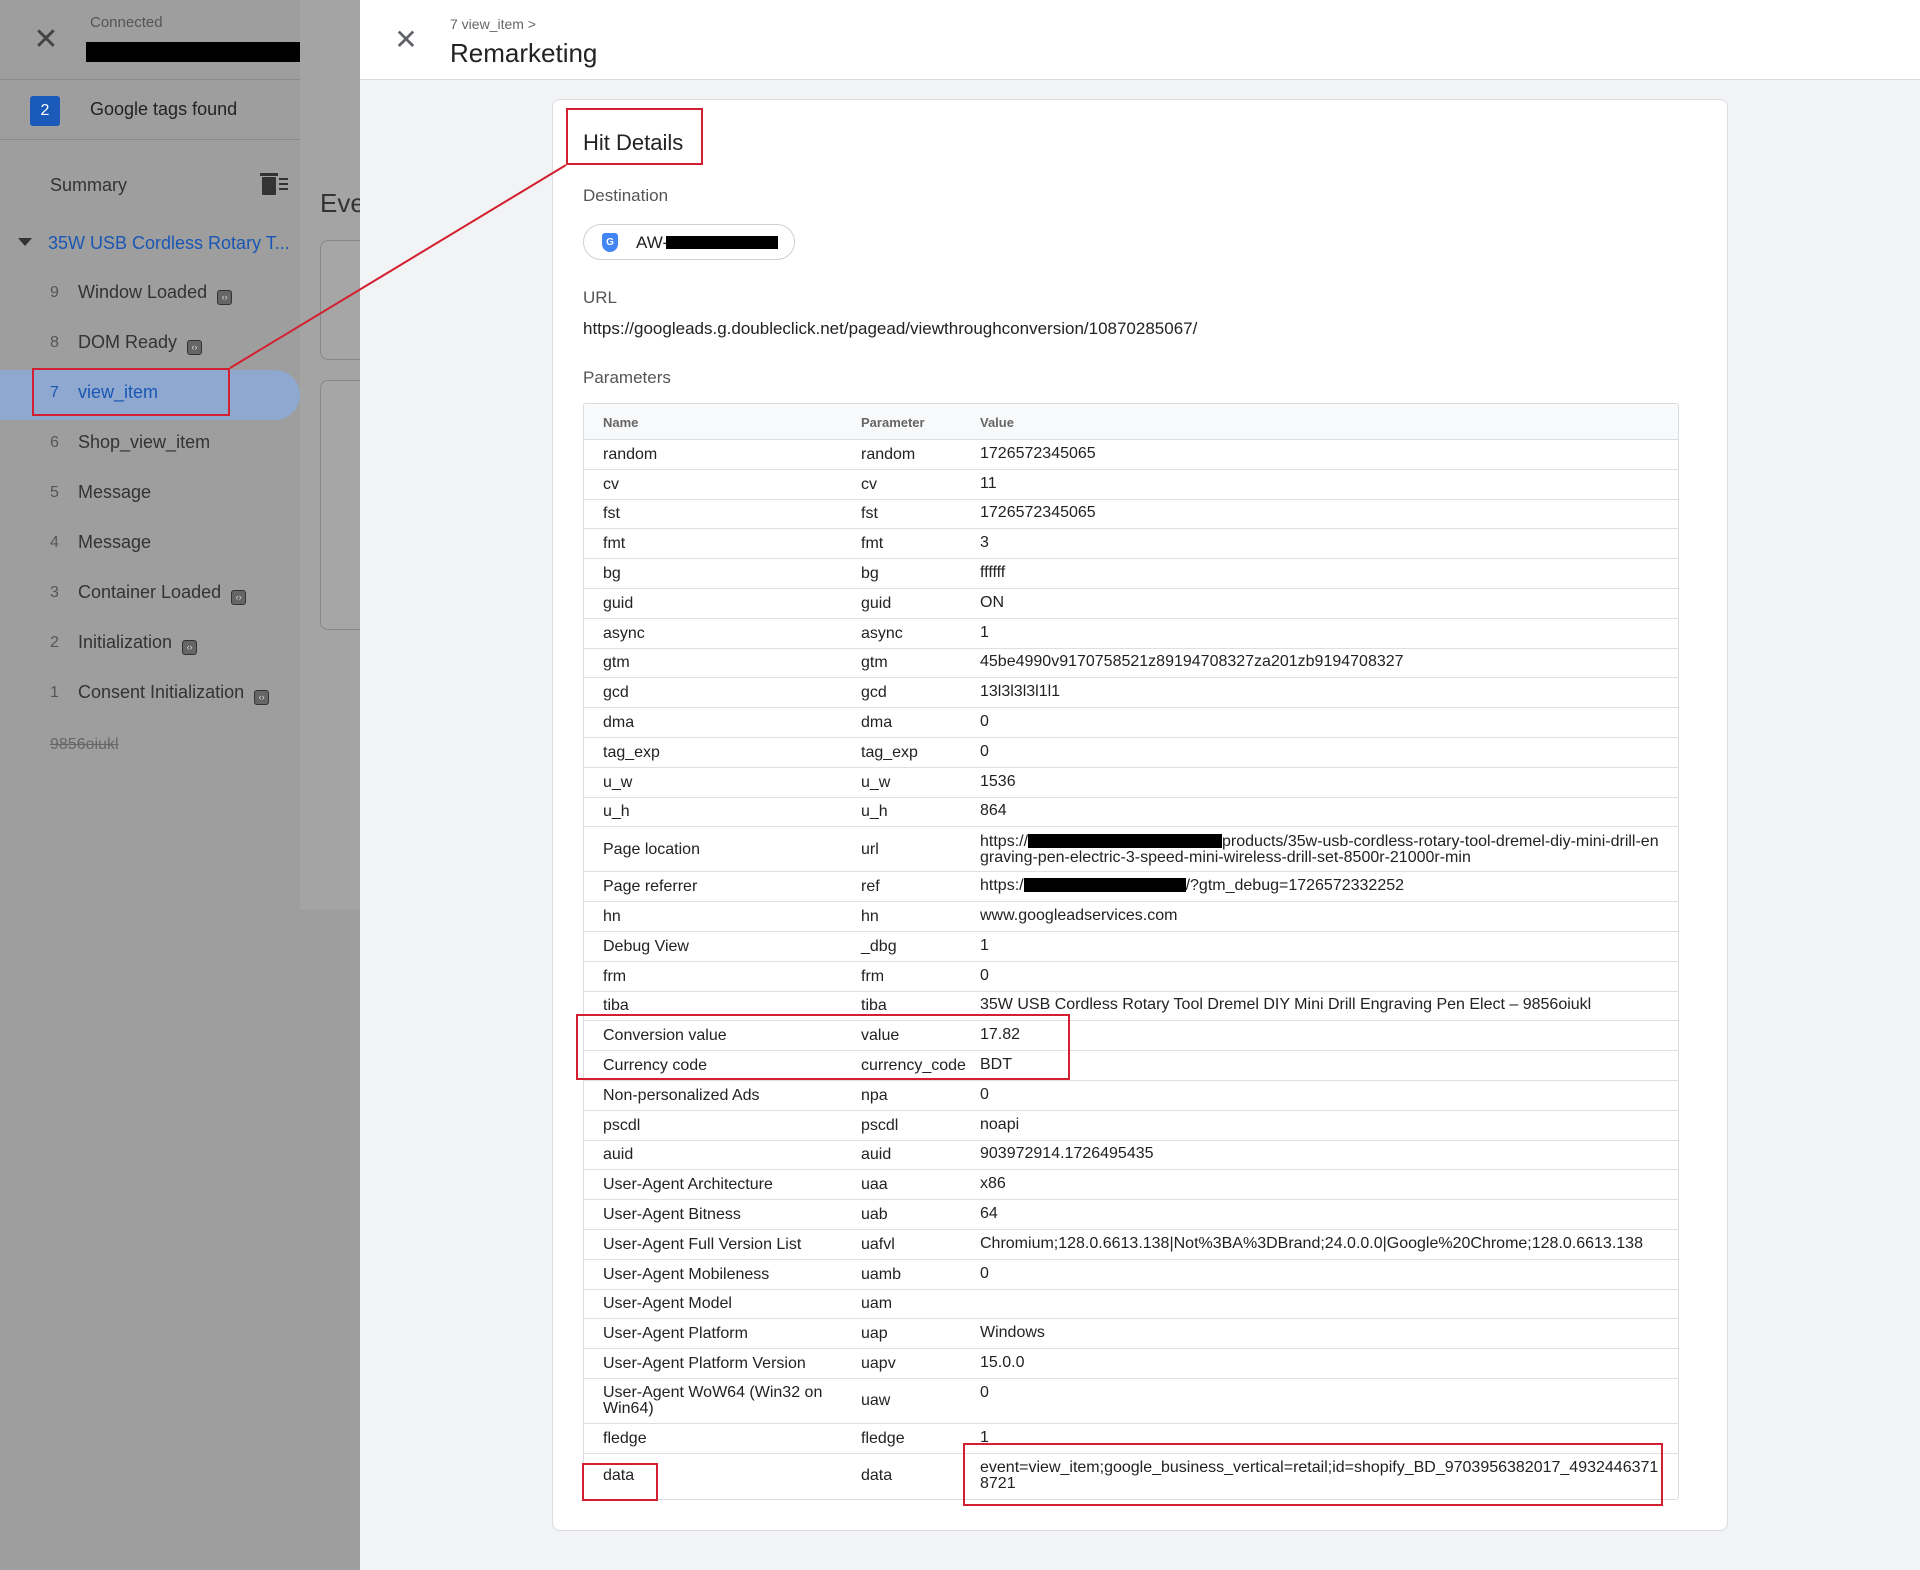  I want to click on breadcrumb: 7 view_item >, so click(493, 24).